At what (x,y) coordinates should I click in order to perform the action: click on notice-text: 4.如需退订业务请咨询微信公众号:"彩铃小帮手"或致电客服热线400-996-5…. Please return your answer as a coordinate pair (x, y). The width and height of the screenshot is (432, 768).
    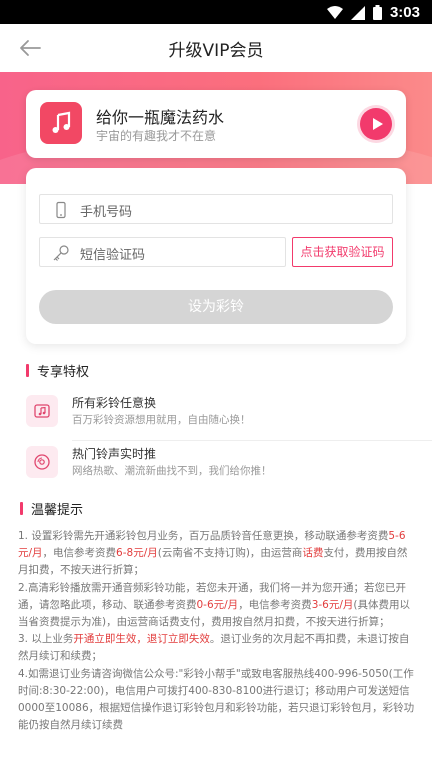
    Looking at the image, I should click on (216, 699).